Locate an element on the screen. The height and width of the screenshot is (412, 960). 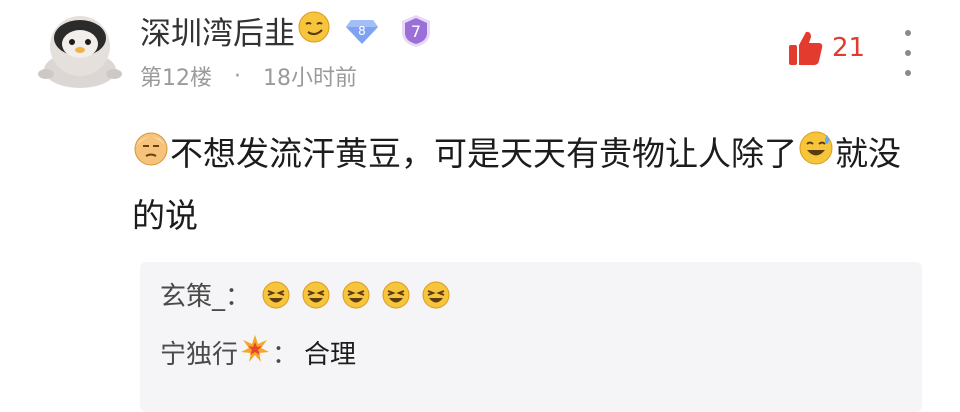
collision-emoji-icon is located at coordinates (255, 352).